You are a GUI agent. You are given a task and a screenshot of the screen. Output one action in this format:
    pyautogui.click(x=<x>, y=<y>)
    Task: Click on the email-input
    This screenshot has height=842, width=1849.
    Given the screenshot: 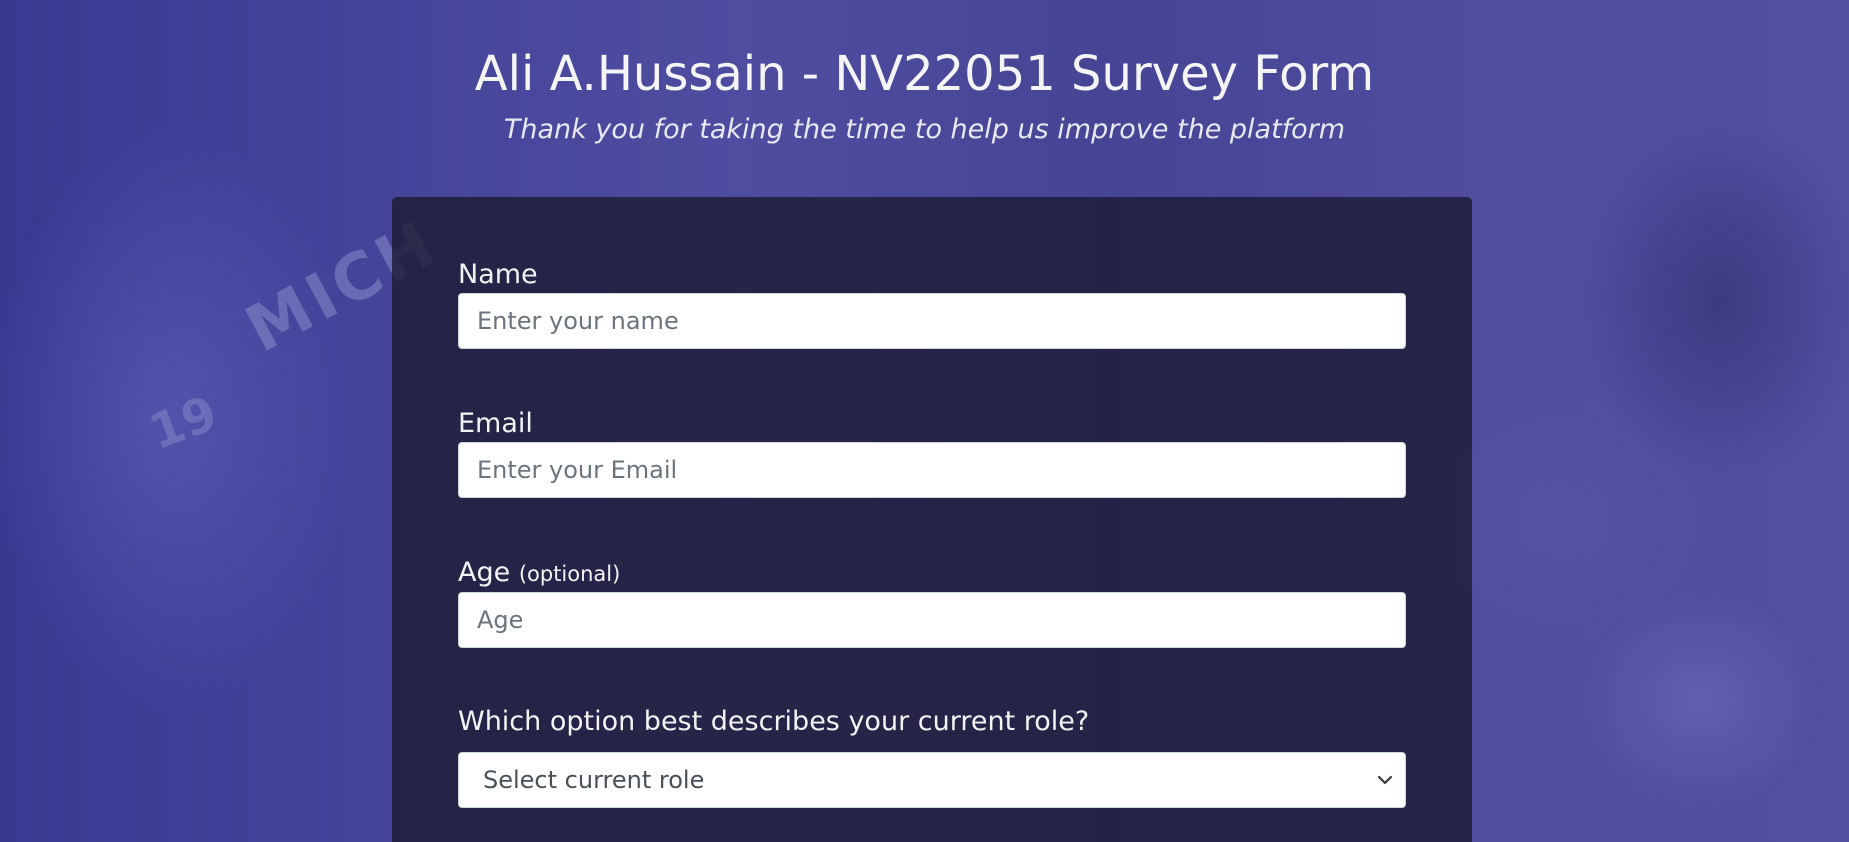 What is the action you would take?
    pyautogui.click(x=932, y=470)
    